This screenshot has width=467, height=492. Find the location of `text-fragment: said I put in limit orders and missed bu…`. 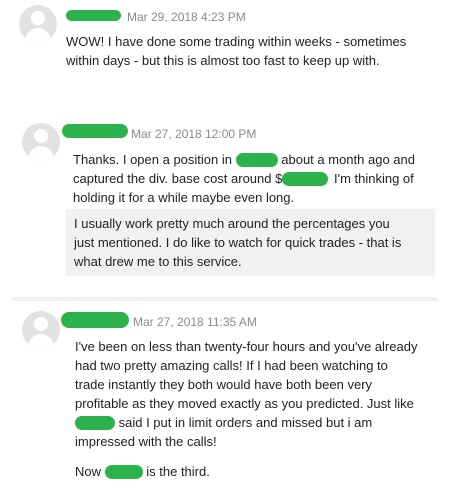

text-fragment: said I put in limit orders and missed bu… is located at coordinates (224, 432).